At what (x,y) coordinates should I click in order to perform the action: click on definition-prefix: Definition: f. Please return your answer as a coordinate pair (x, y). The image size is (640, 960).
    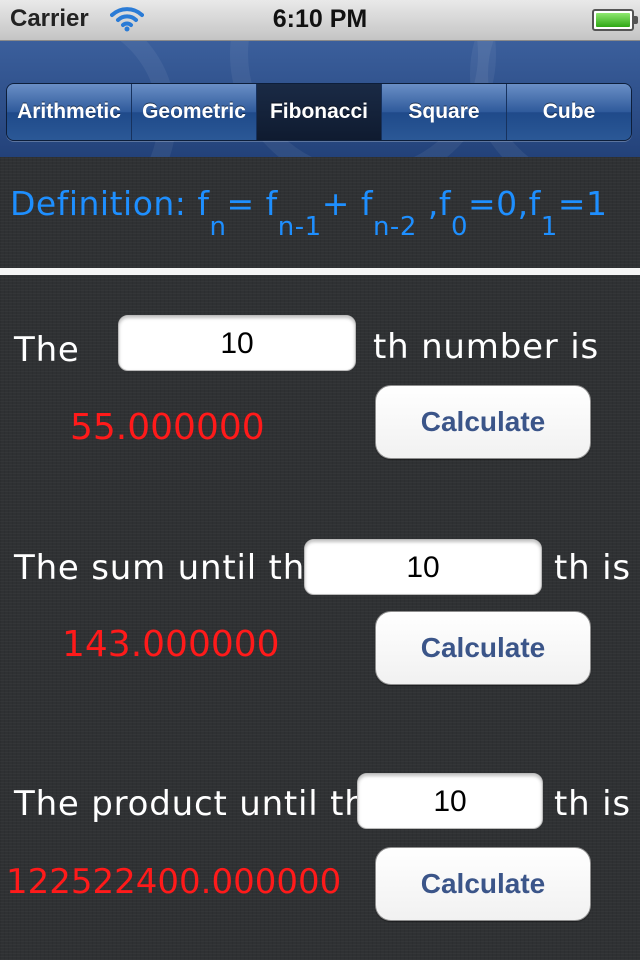
    Looking at the image, I should click on (110, 203).